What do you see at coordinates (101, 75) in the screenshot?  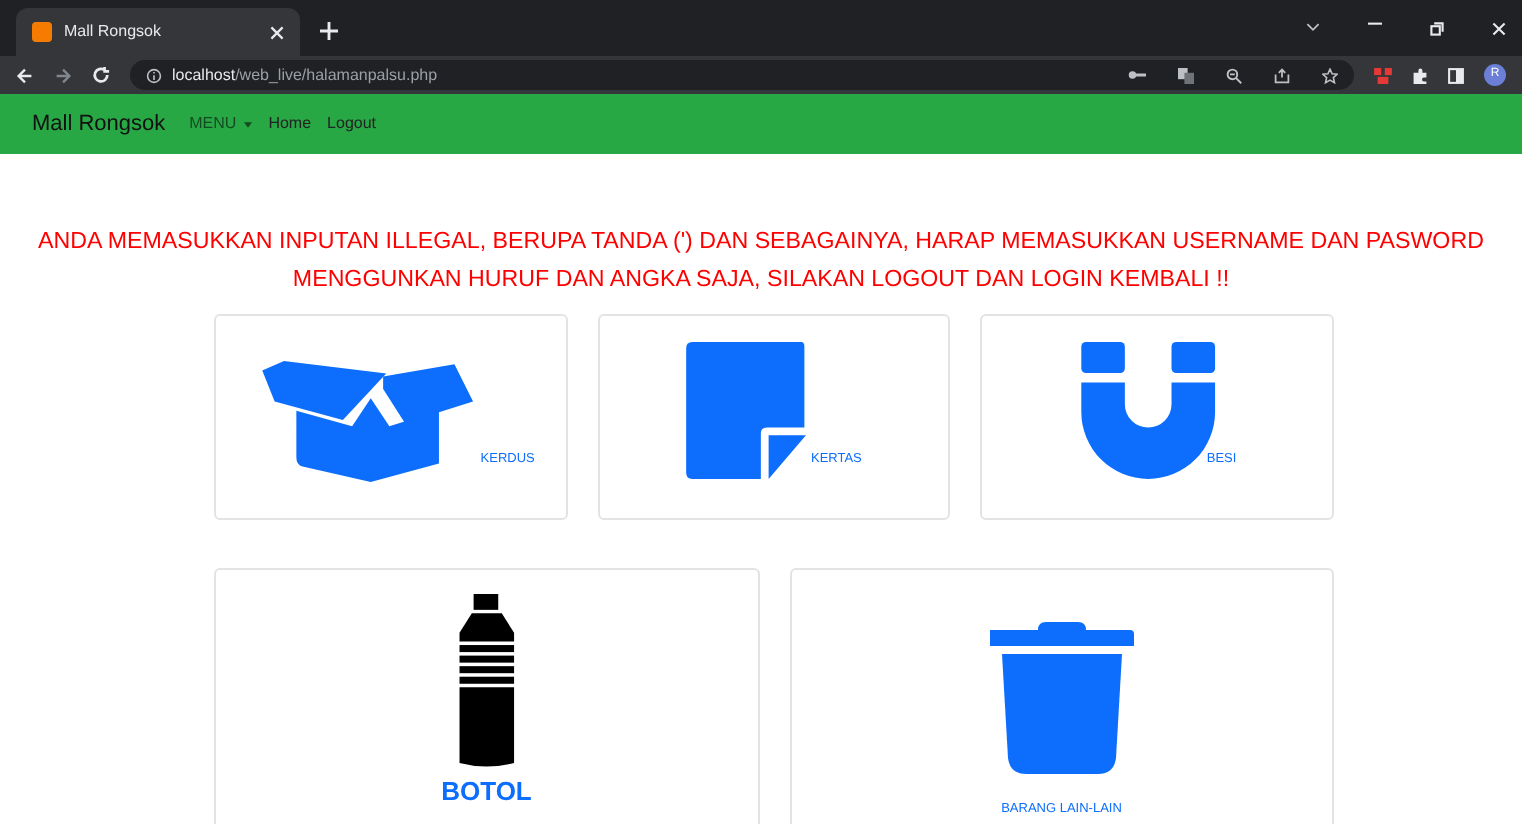 I see `reload-icon` at bounding box center [101, 75].